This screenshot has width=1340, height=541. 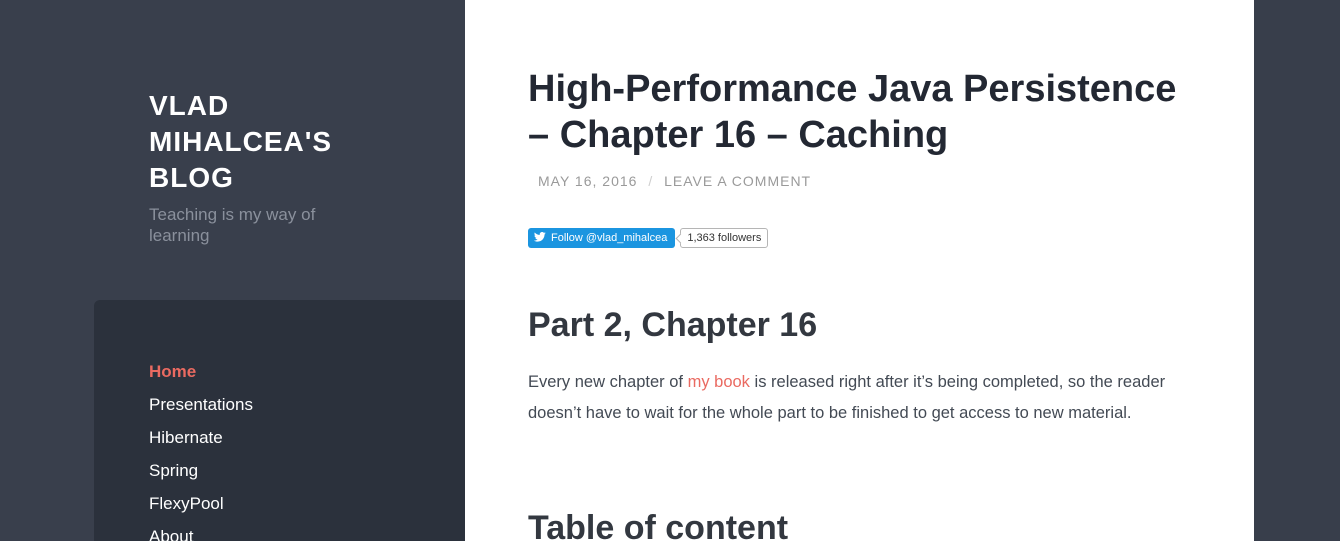 What do you see at coordinates (1297, 270) in the screenshot?
I see `right-gutter` at bounding box center [1297, 270].